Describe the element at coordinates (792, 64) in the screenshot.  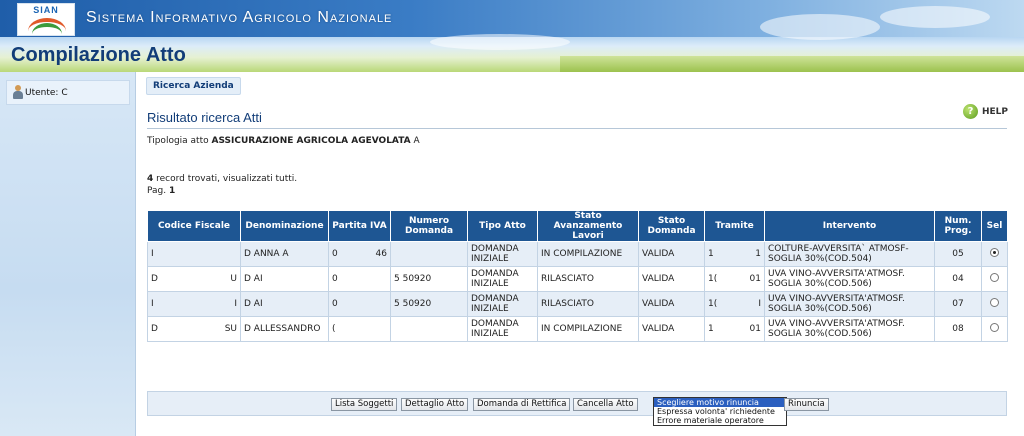
I see `grass-decoration` at that location.